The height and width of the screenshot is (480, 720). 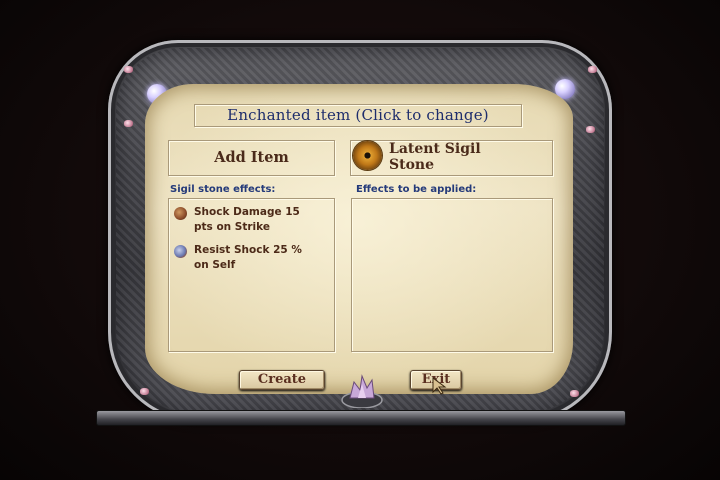 What do you see at coordinates (249, 259) in the screenshot?
I see `effect-item-resist-shock: Resist Shock 25 % on Self` at bounding box center [249, 259].